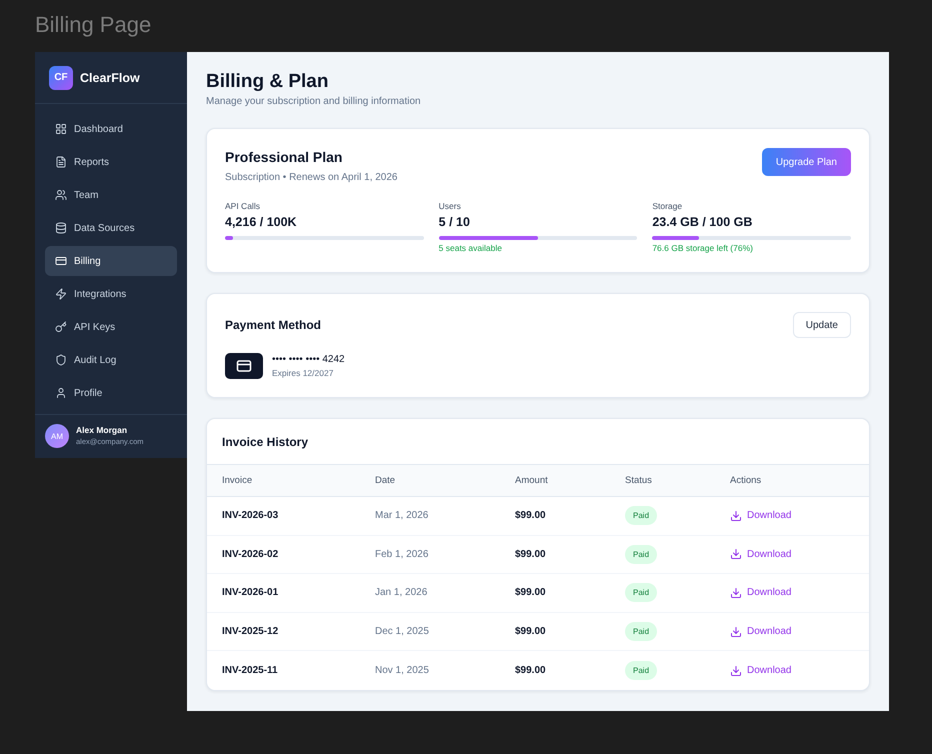  What do you see at coordinates (308, 360) in the screenshot?
I see `card-number: •••• •••• •••• 4242` at bounding box center [308, 360].